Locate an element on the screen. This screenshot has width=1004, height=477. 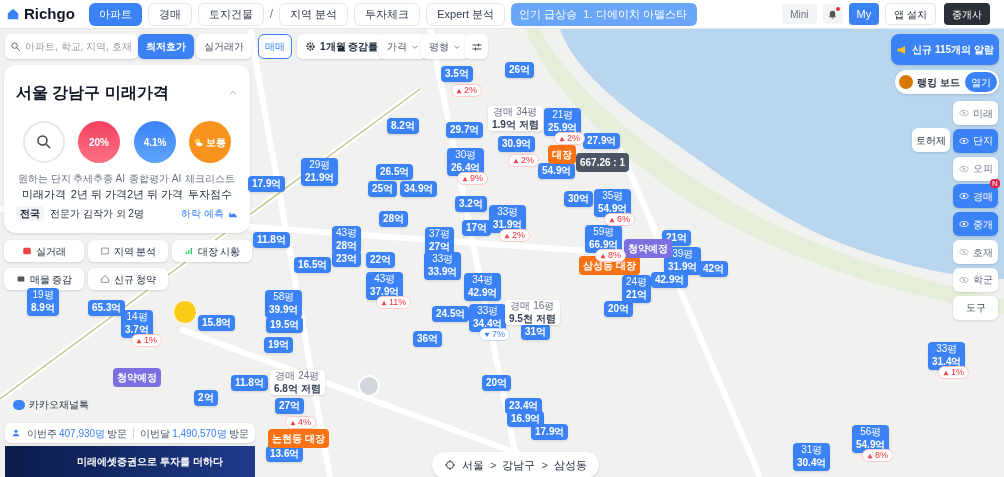
breadcrumb-link: 서울 is located at coordinates (473, 465).